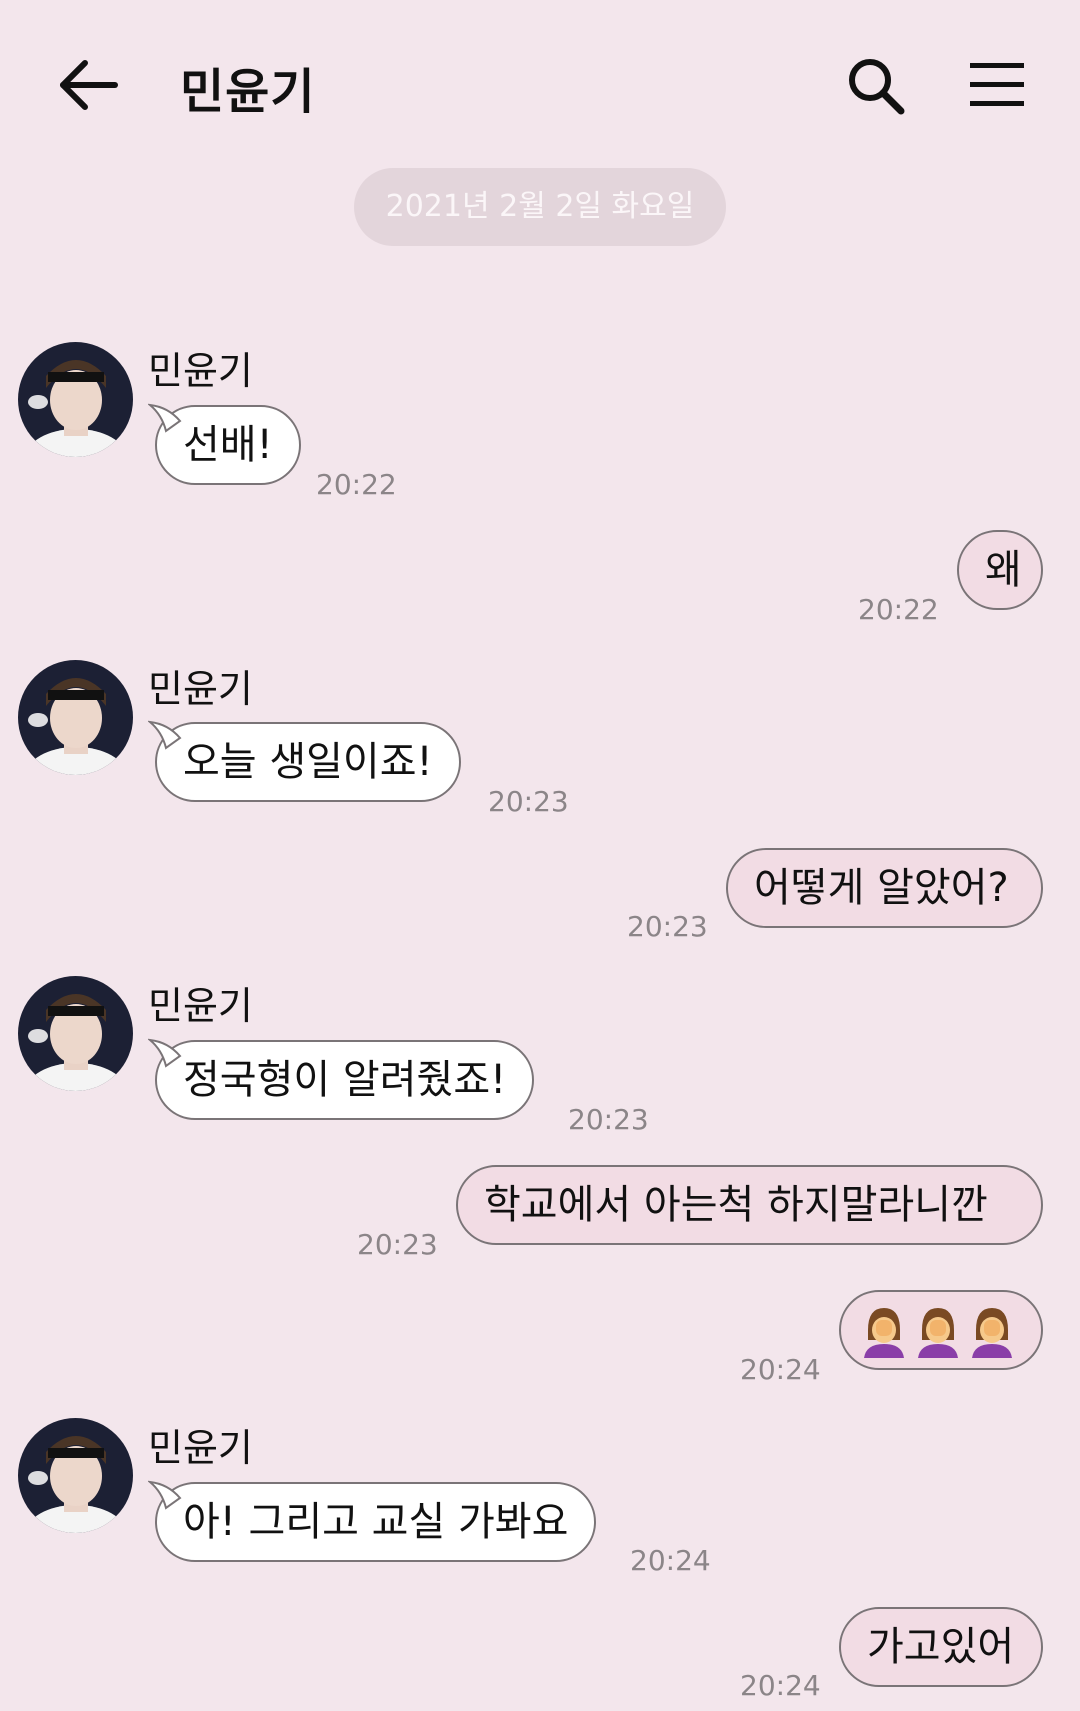 The image size is (1080, 1711). Describe the element at coordinates (540, 207) in the screenshot. I see `date-separator: 2021년 2월 2일 화요일` at that location.